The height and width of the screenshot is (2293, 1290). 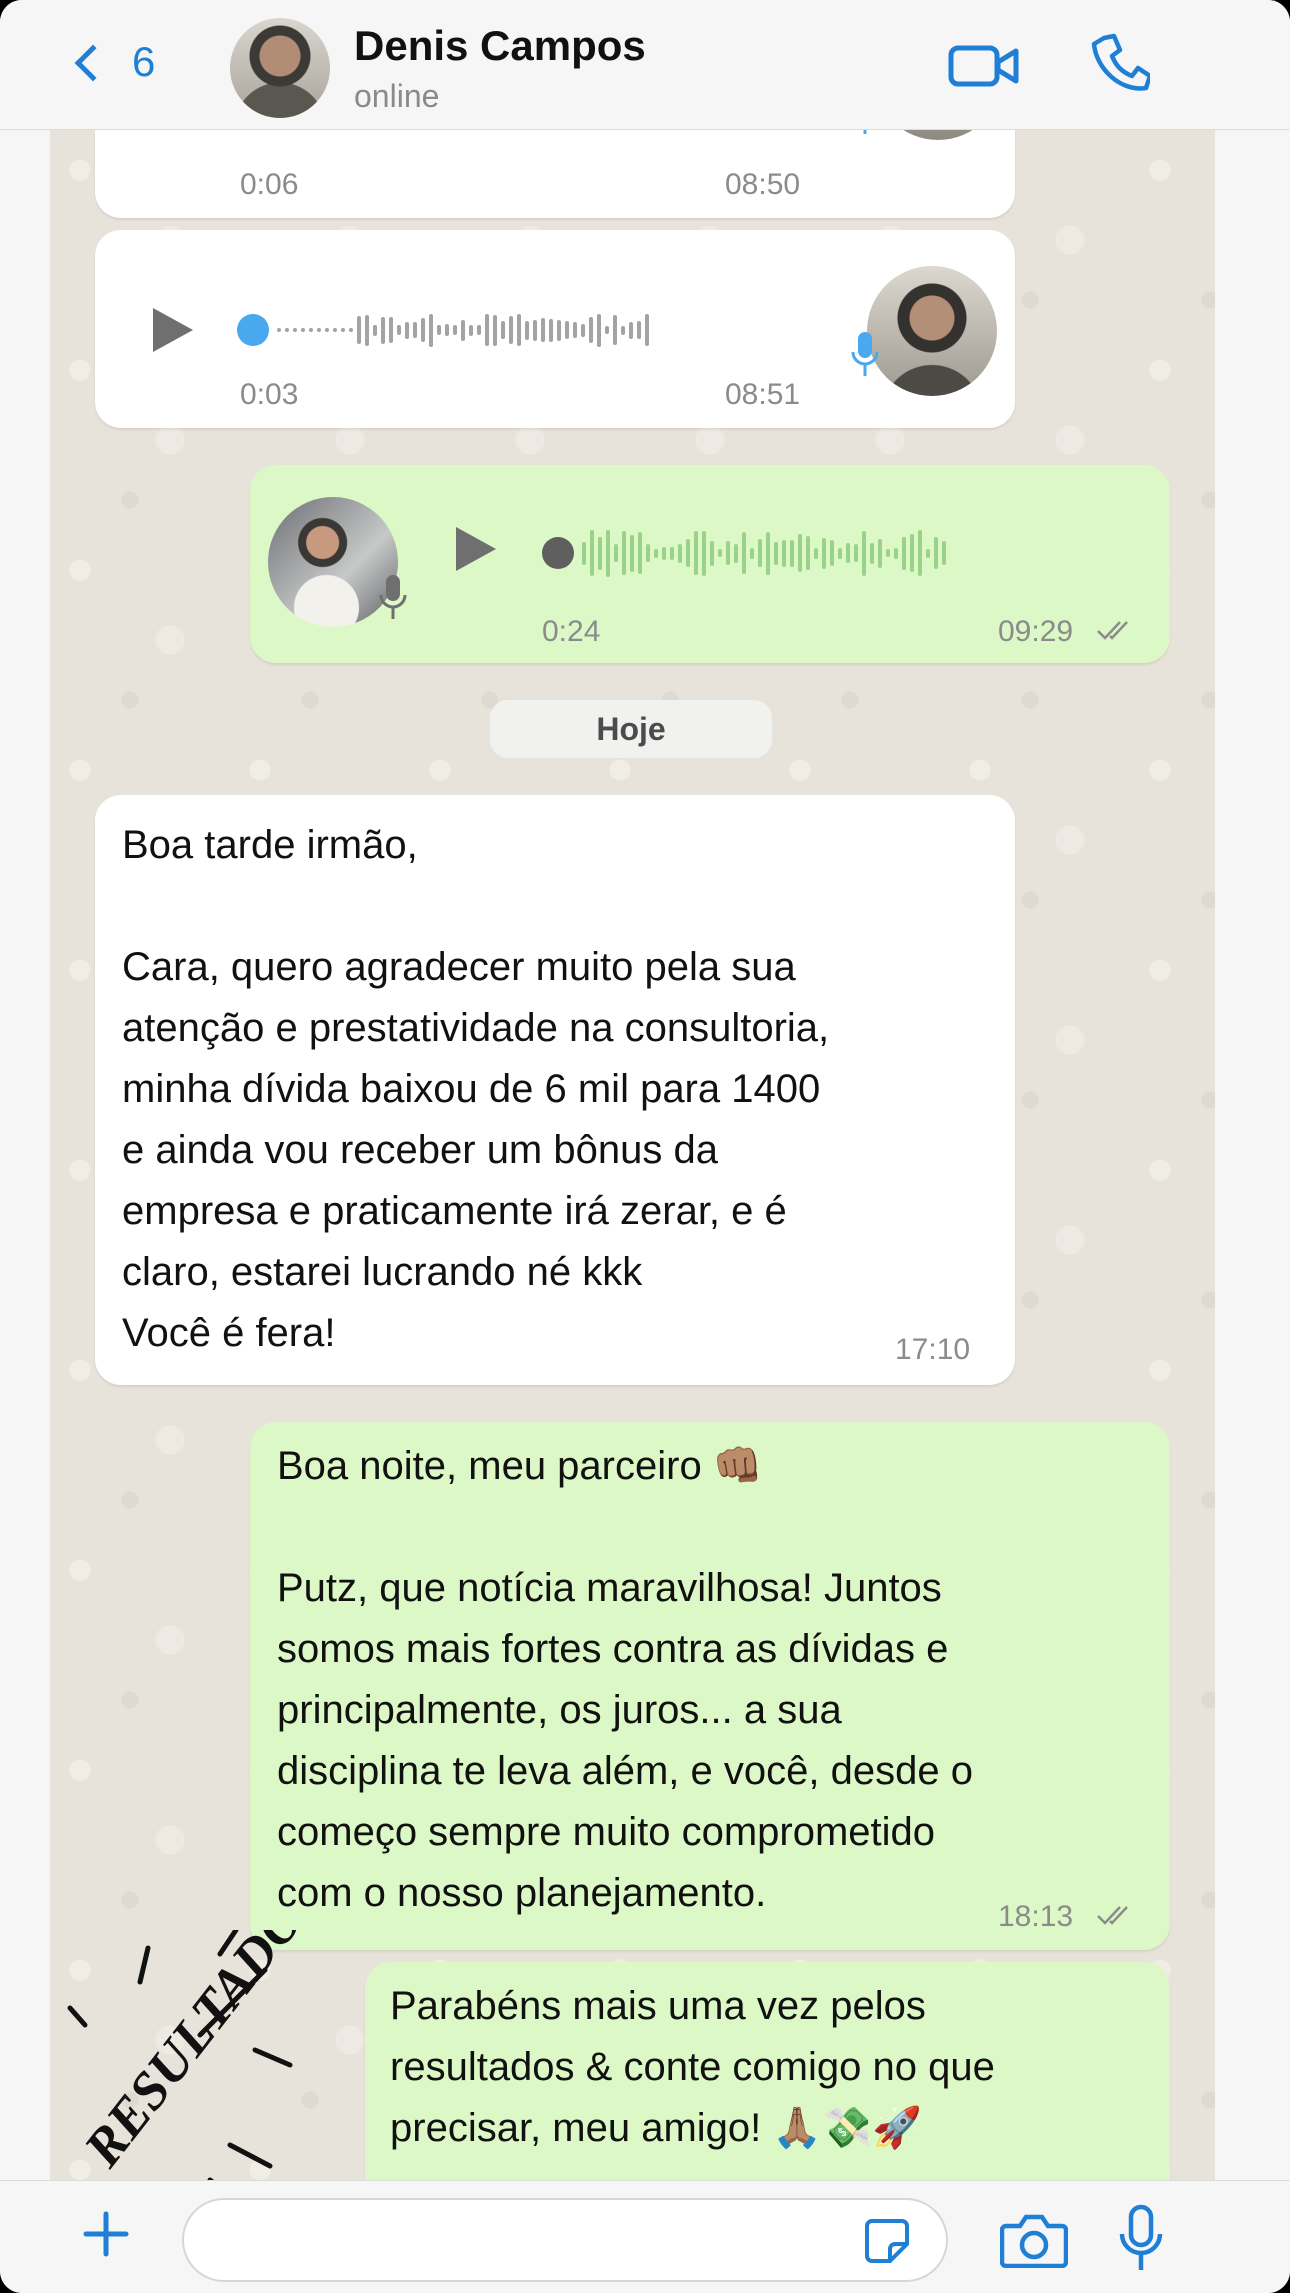 I want to click on sticker-icon, so click(x=887, y=2241).